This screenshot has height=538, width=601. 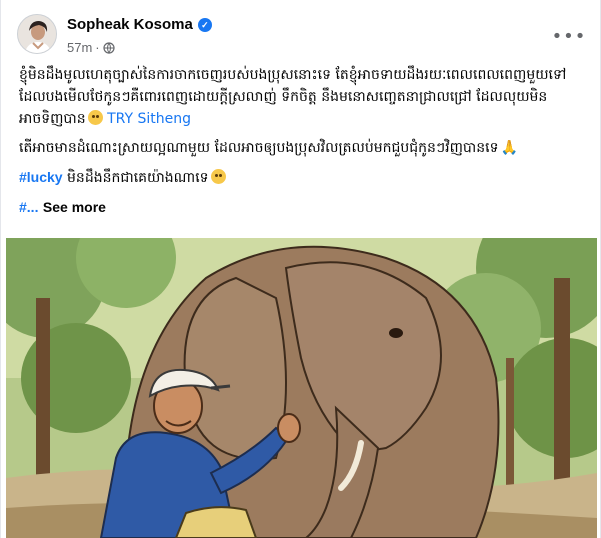 I want to click on ellipsis-icon: •••, so click(x=569, y=36).